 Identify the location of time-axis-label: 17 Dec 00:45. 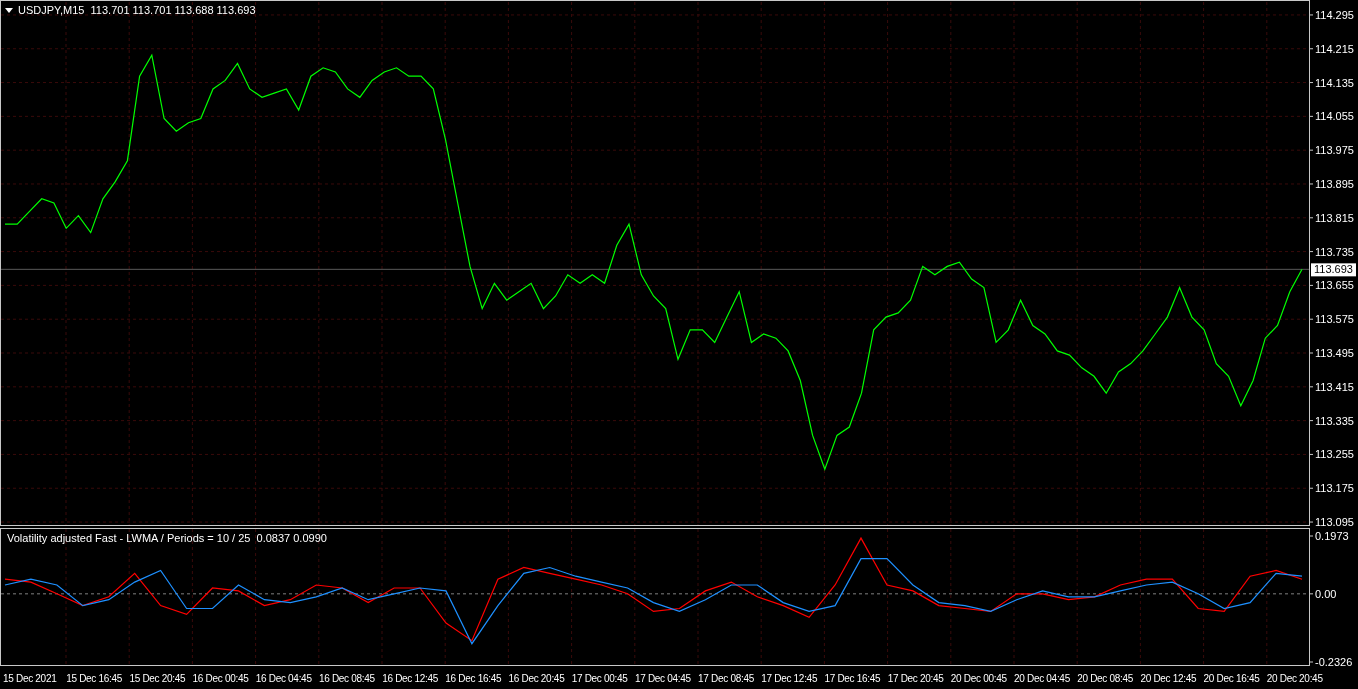
(600, 678).